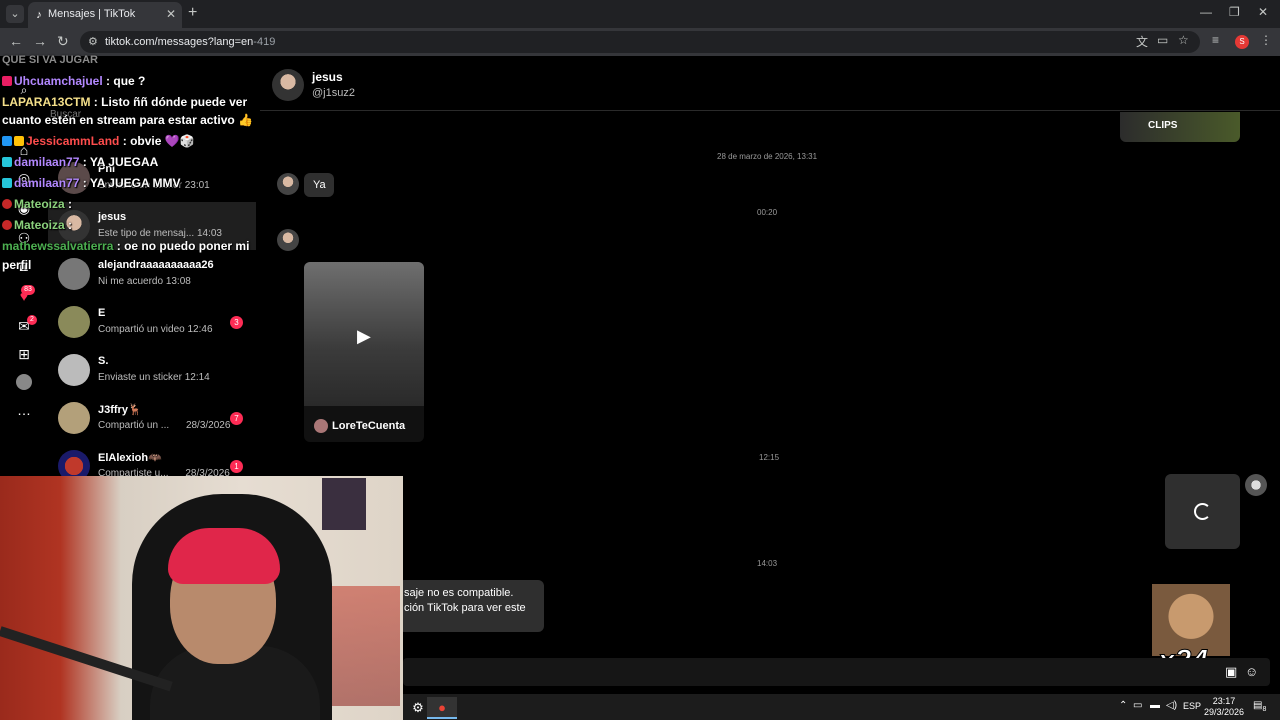 This screenshot has height=720, width=1280. What do you see at coordinates (1155, 705) in the screenshot?
I see `battery-icon: ▬` at bounding box center [1155, 705].